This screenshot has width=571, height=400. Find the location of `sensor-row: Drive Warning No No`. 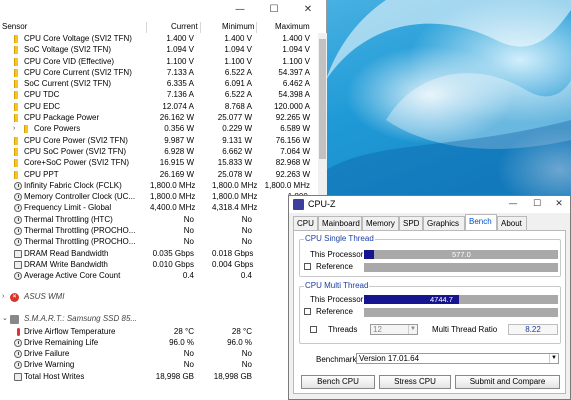

sensor-row: Drive Warning No No is located at coordinates (159, 364).